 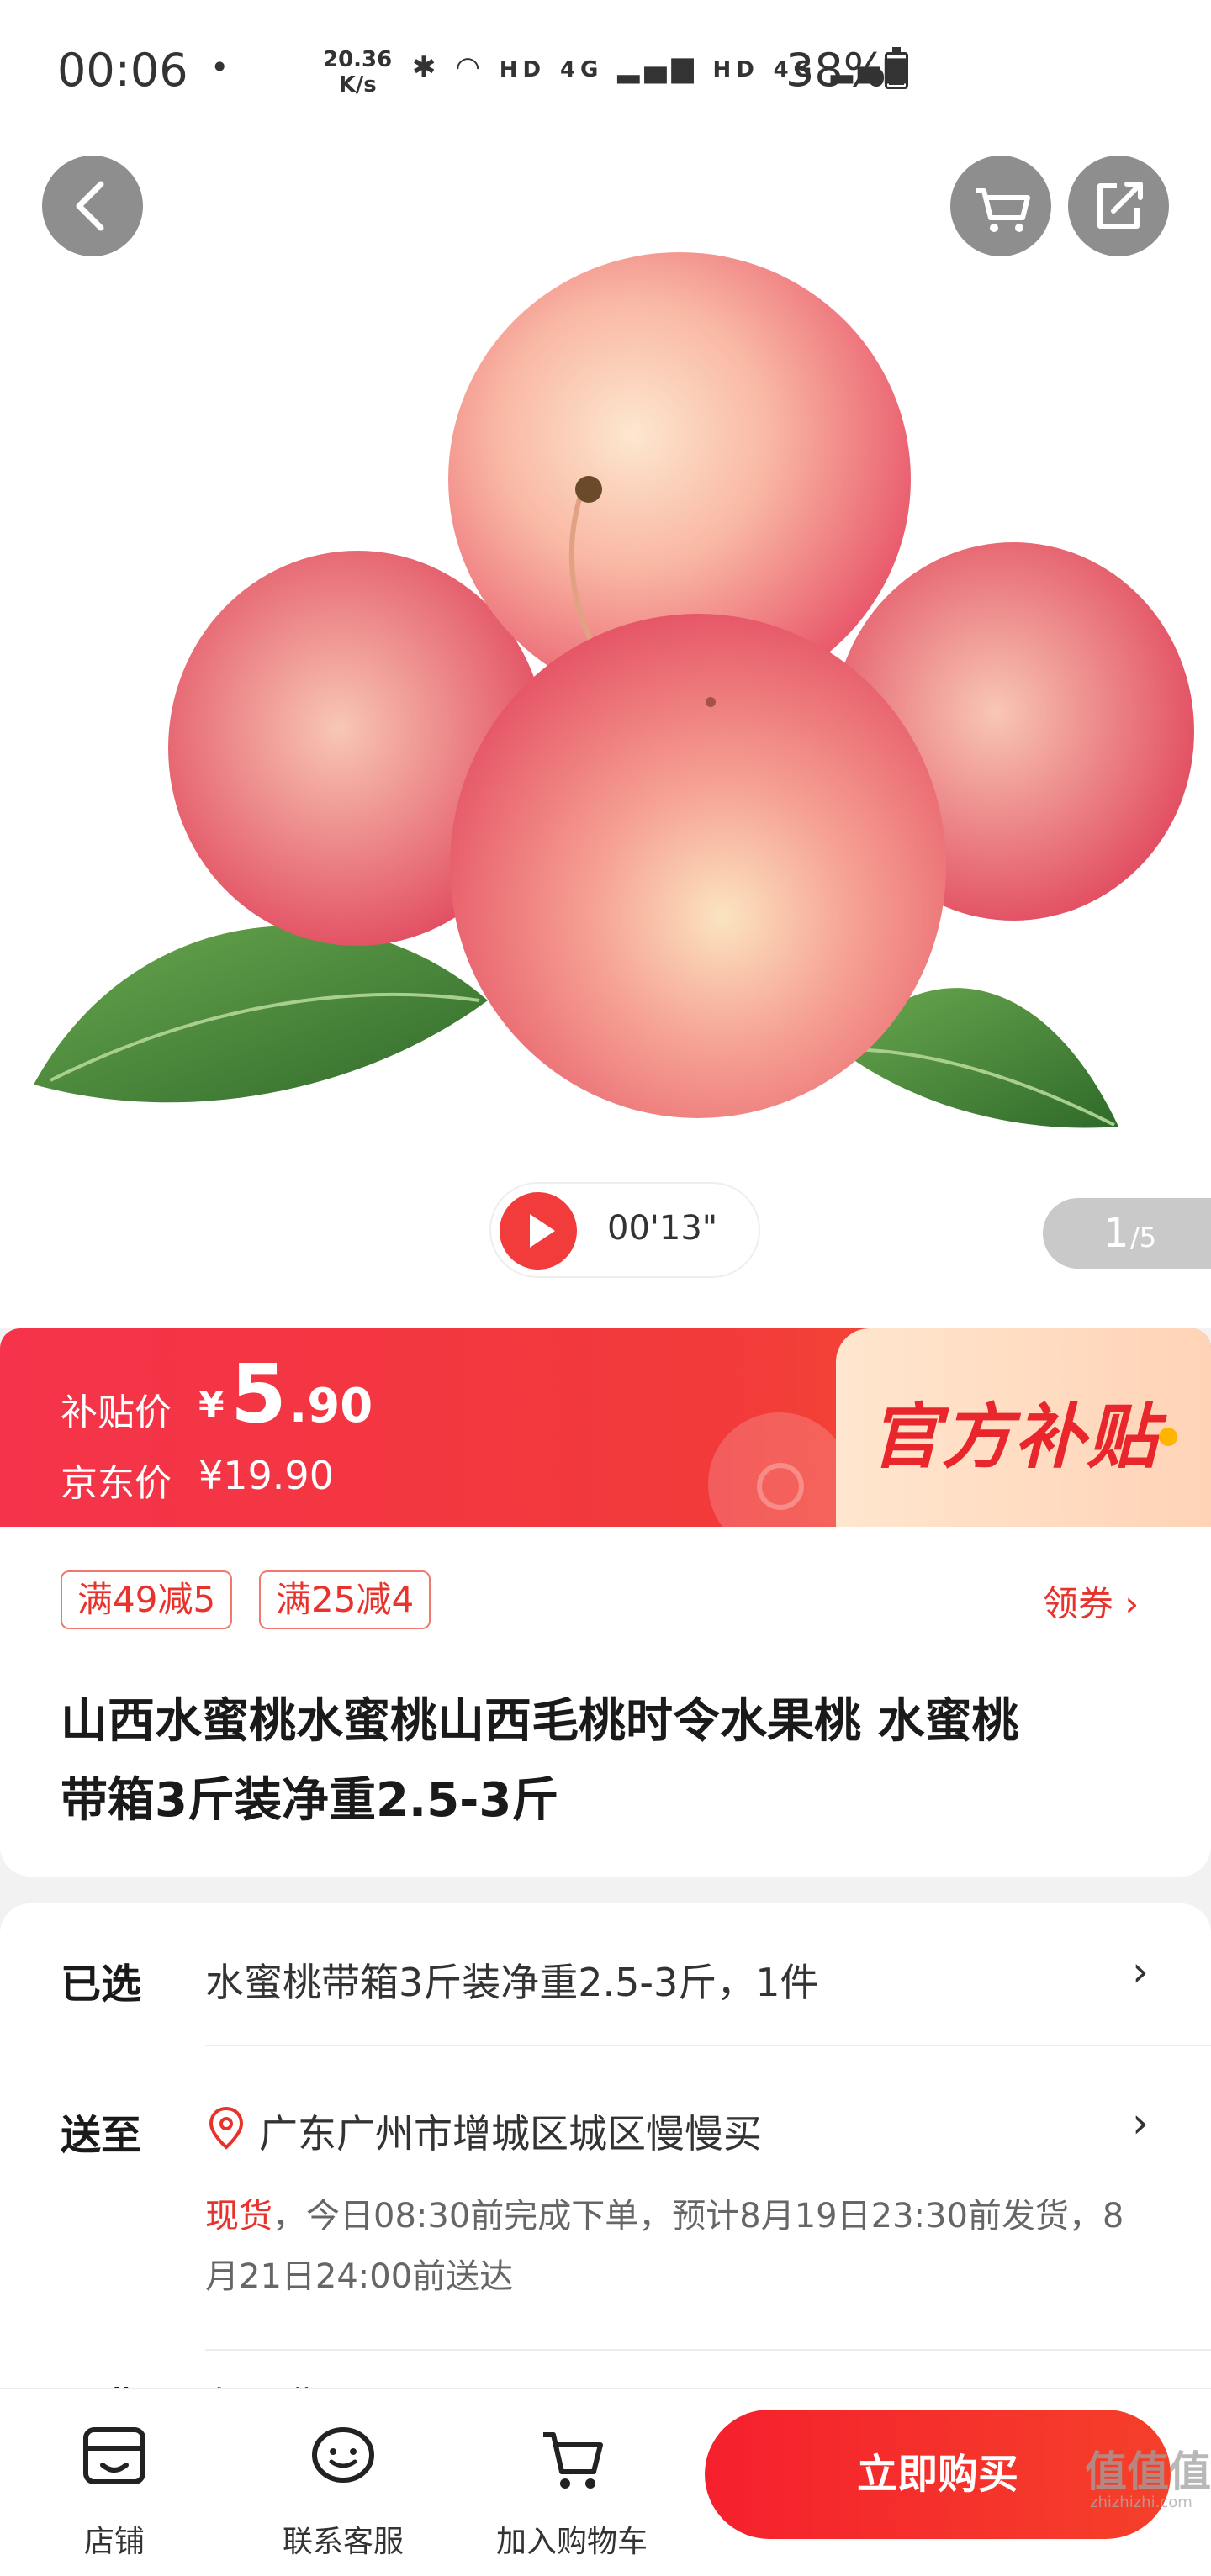 What do you see at coordinates (310, 1800) in the screenshot?
I see `product-title-line2: 带箱3斤装净重2.5-3斤` at bounding box center [310, 1800].